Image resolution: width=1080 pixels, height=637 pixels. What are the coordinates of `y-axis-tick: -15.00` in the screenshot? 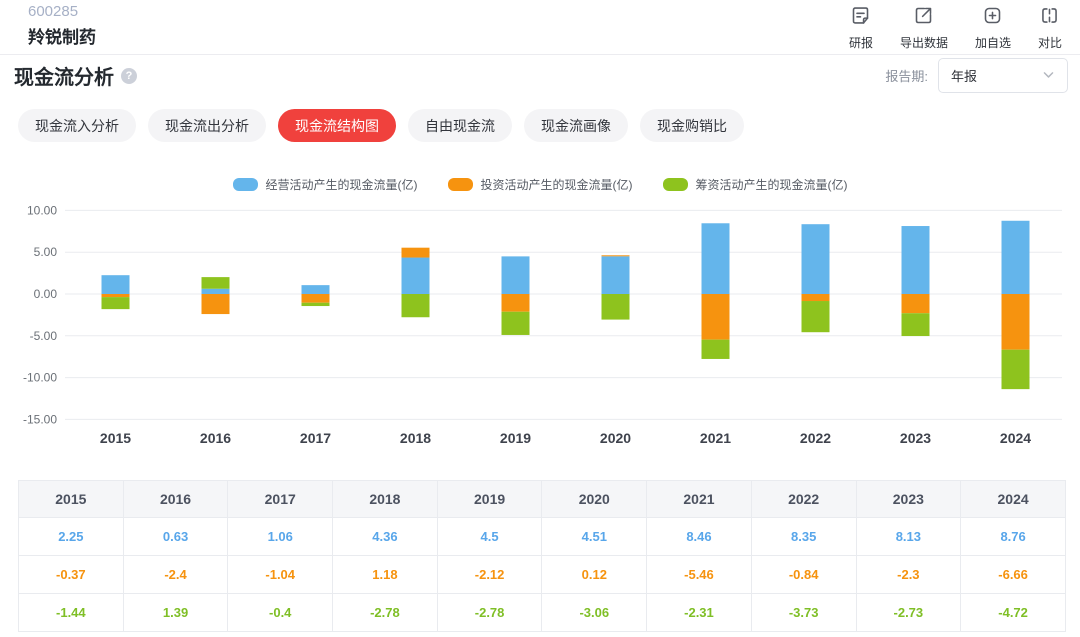 It's located at (40, 419).